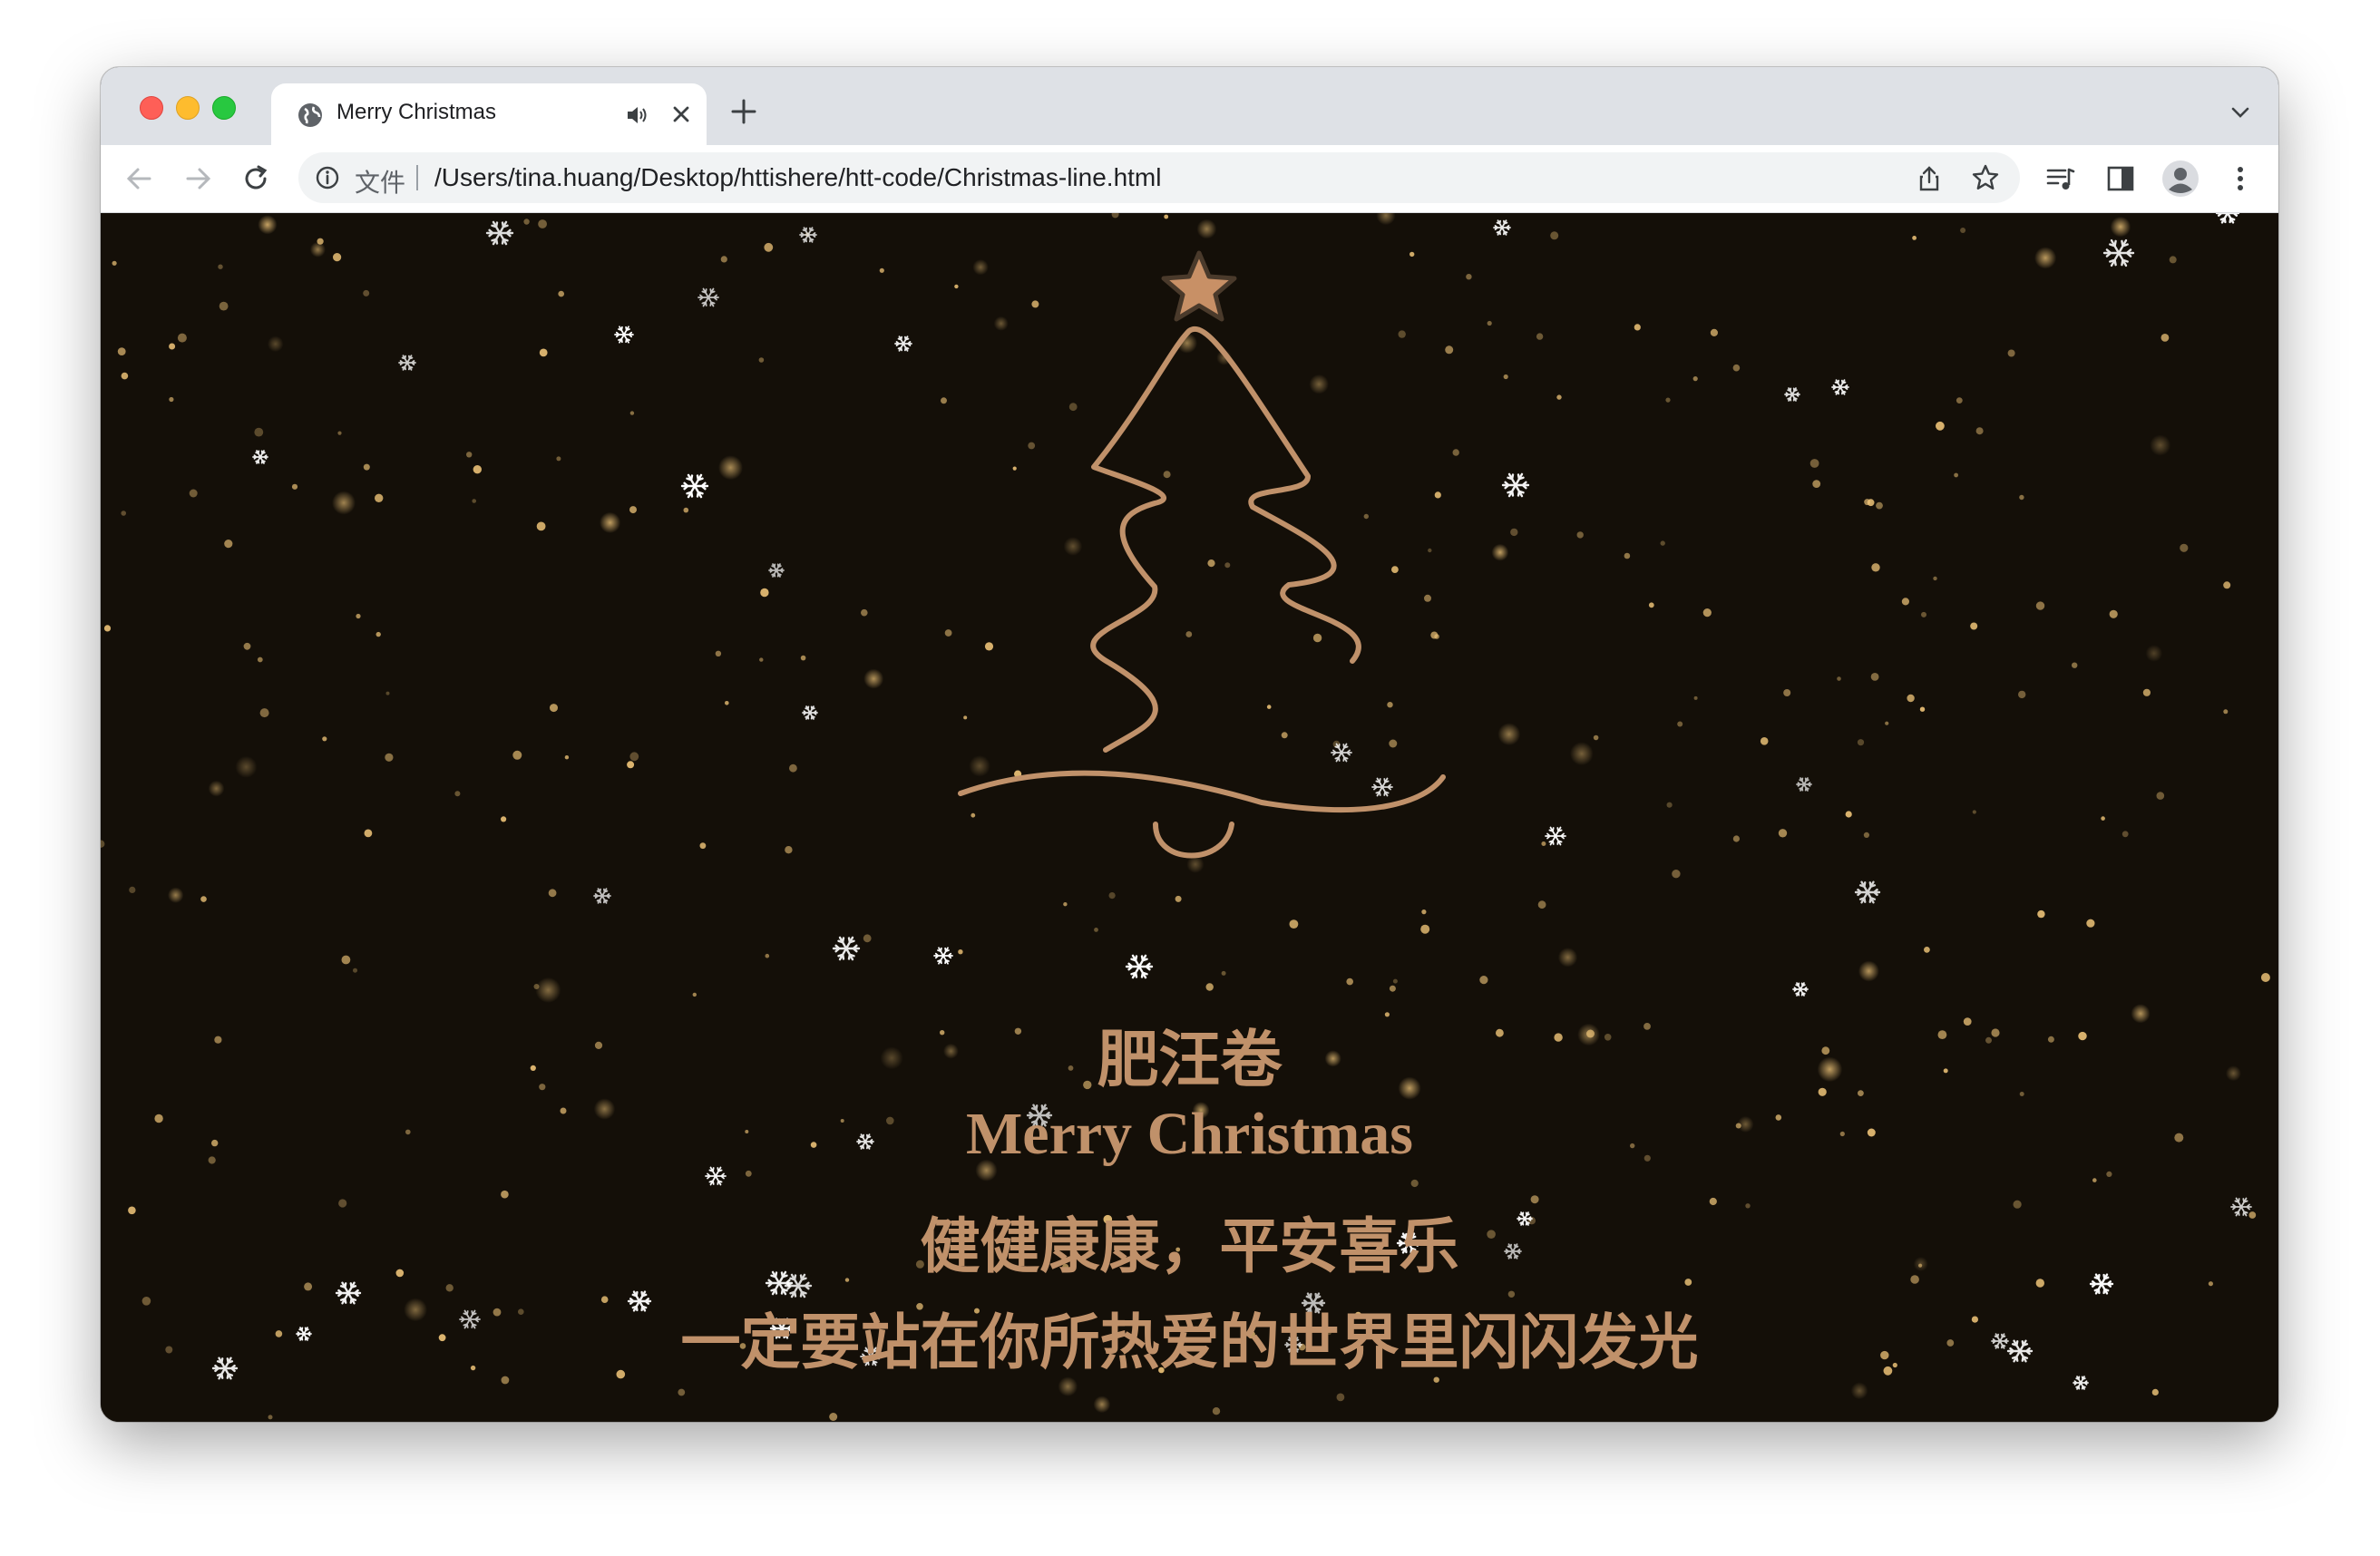 This screenshot has height=1556, width=2380. I want to click on active-tab: Merry Christmas, so click(489, 114).